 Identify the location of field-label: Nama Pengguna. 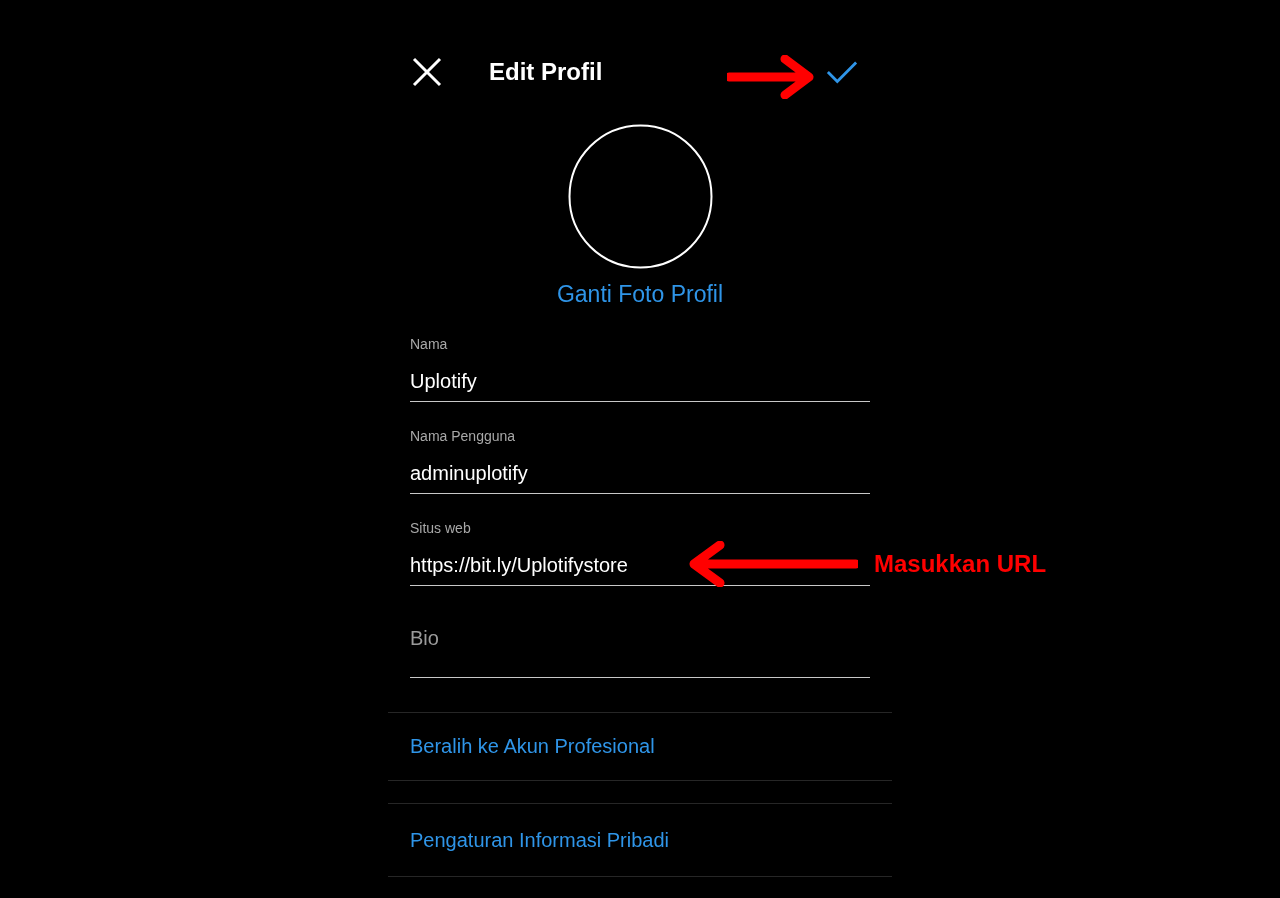
(463, 436).